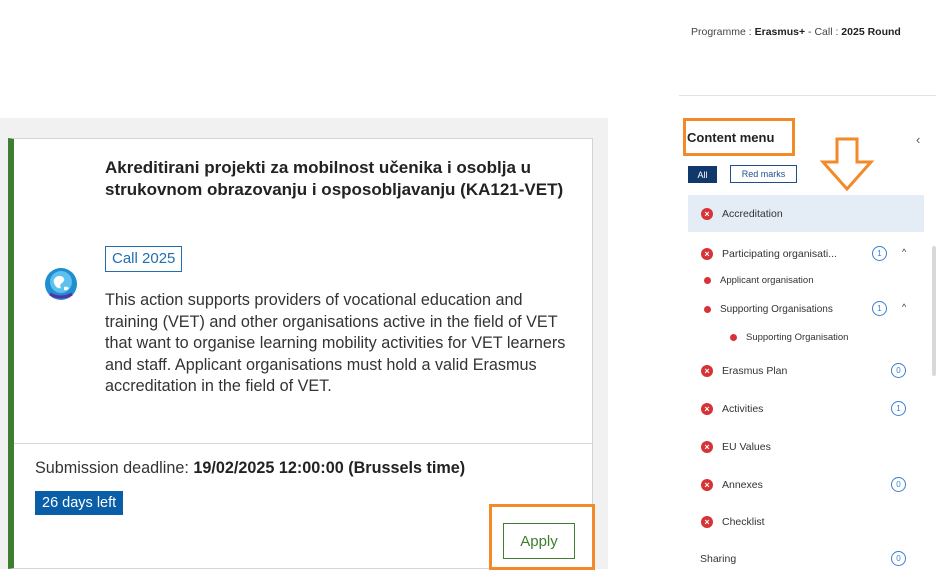 The height and width of the screenshot is (577, 936). Describe the element at coordinates (871, 32) in the screenshot. I see `call-value: 2025 Round` at that location.